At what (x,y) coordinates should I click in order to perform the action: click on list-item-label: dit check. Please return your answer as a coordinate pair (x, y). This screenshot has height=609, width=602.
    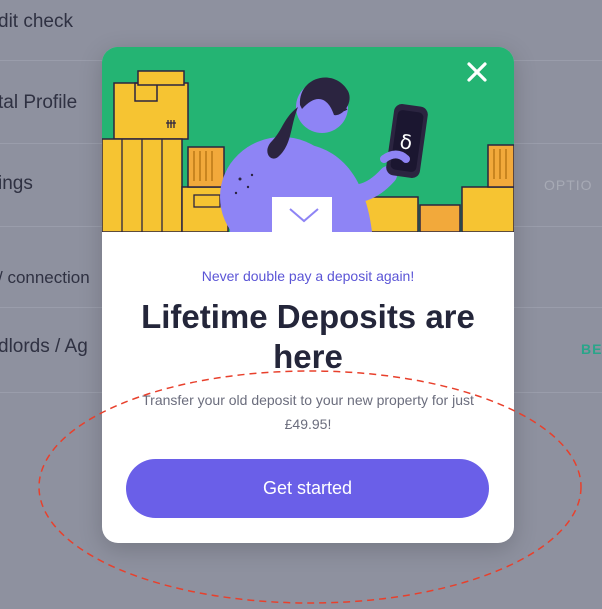
    Looking at the image, I should click on (36, 21).